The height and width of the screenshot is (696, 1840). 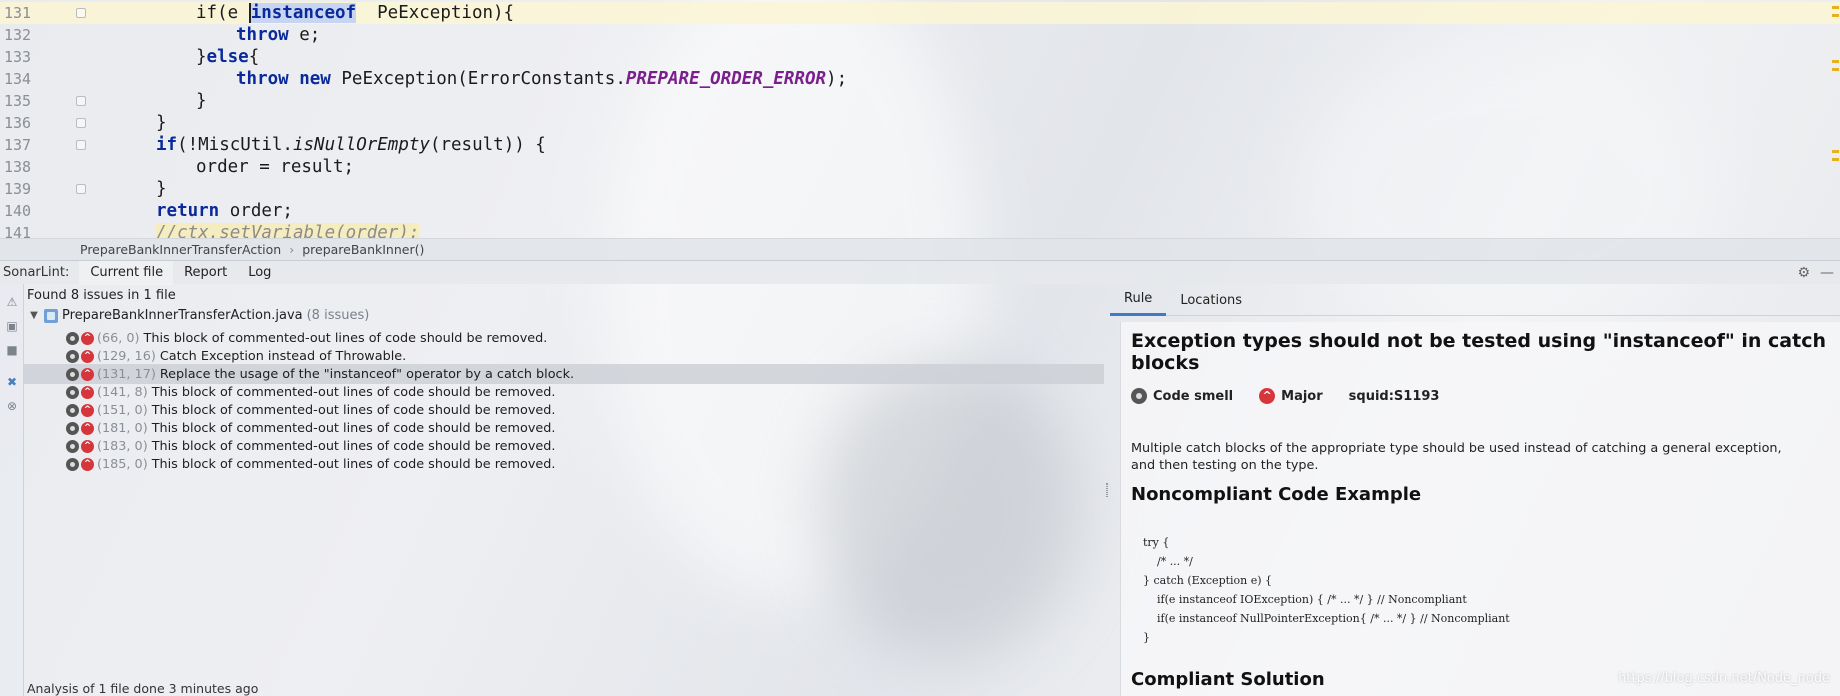 I want to click on issue-message: Catch Exception instead of Throwable., so click(x=283, y=356).